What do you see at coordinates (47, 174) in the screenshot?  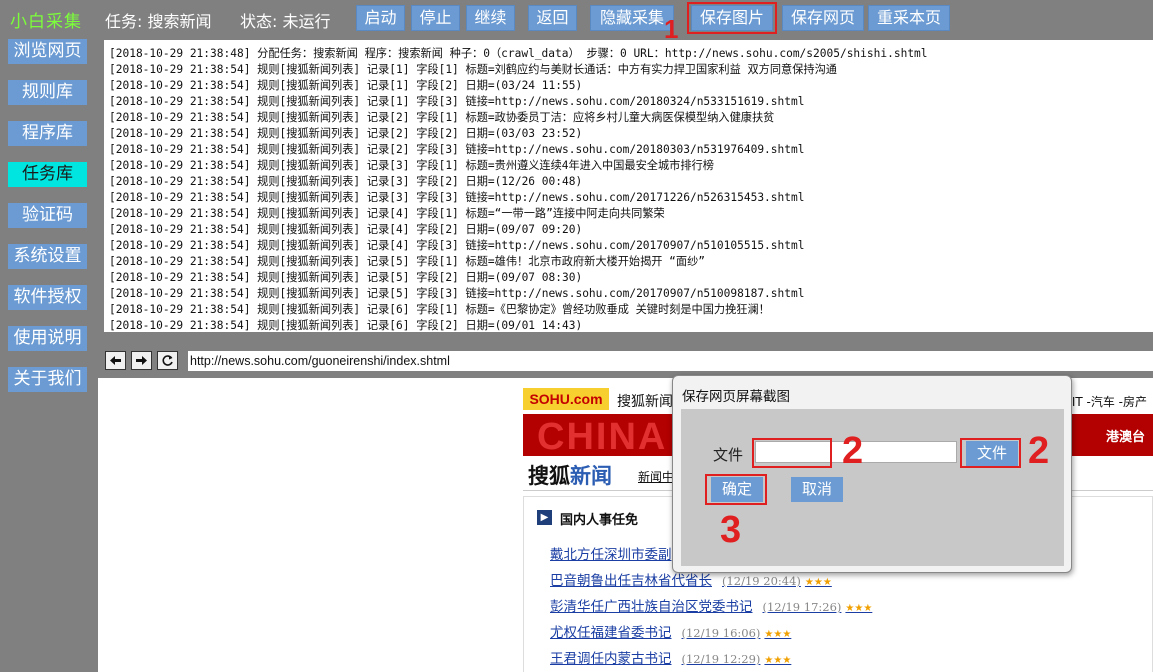 I see `sidebar-item-tasks: 任务库` at bounding box center [47, 174].